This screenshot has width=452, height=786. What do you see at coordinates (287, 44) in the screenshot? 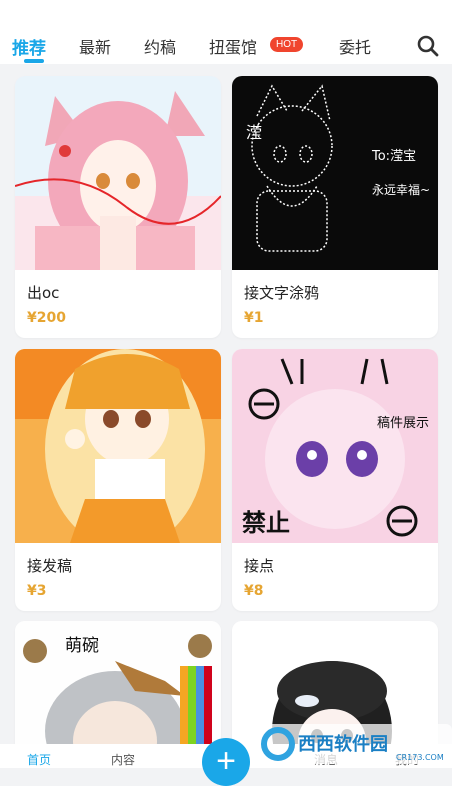
I see `hot-badge: HOT` at bounding box center [287, 44].